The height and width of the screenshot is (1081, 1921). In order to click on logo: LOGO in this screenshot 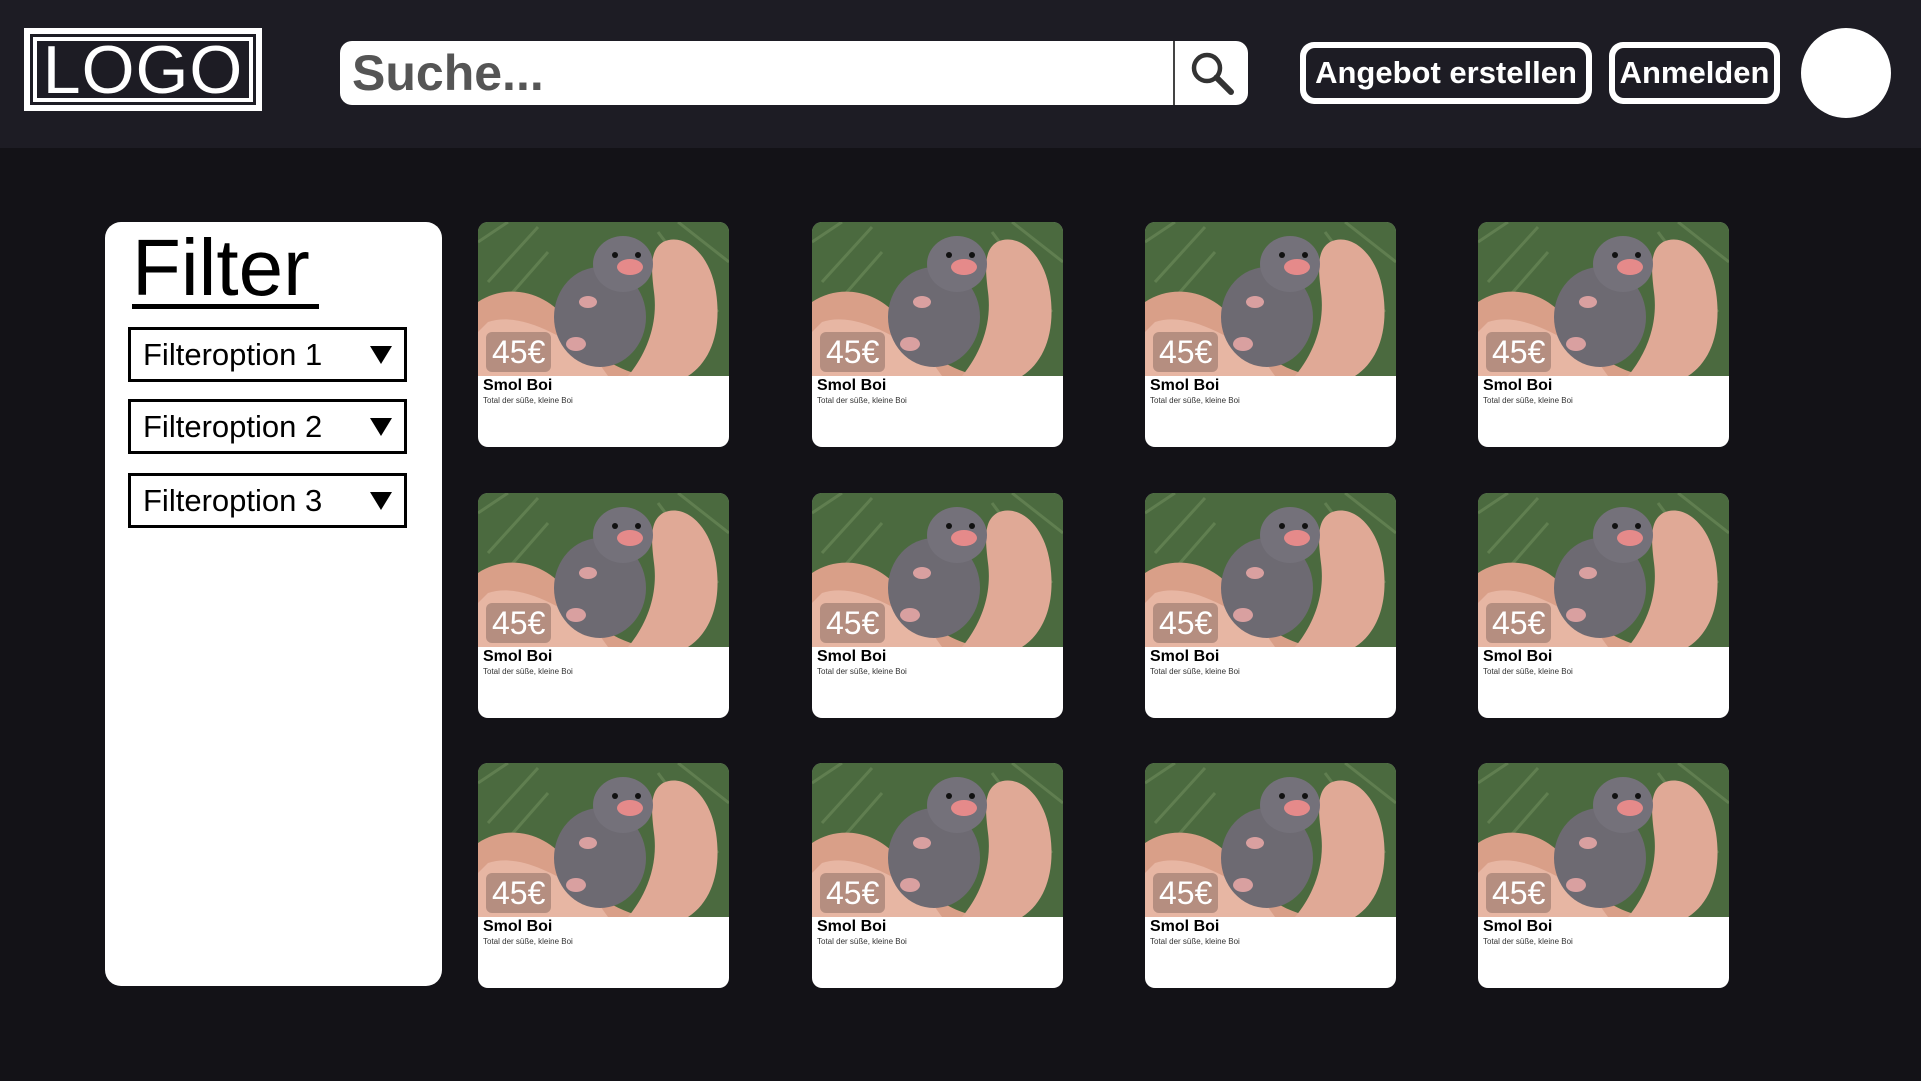, I will do `click(143, 69)`.